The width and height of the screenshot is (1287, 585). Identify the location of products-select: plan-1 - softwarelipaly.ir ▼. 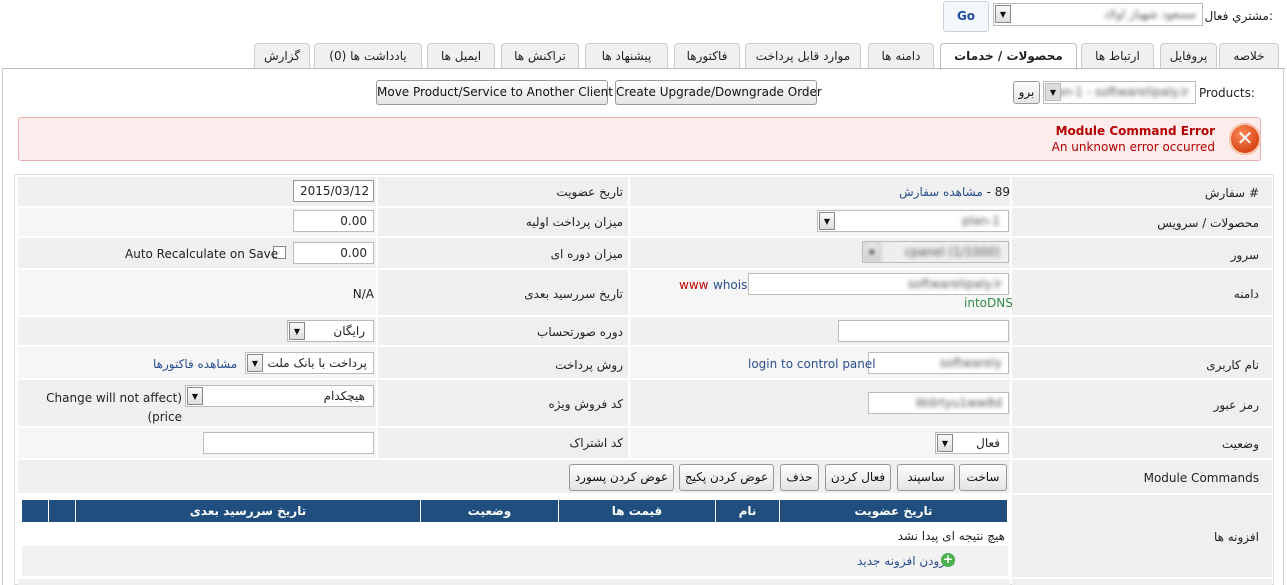
(1119, 92).